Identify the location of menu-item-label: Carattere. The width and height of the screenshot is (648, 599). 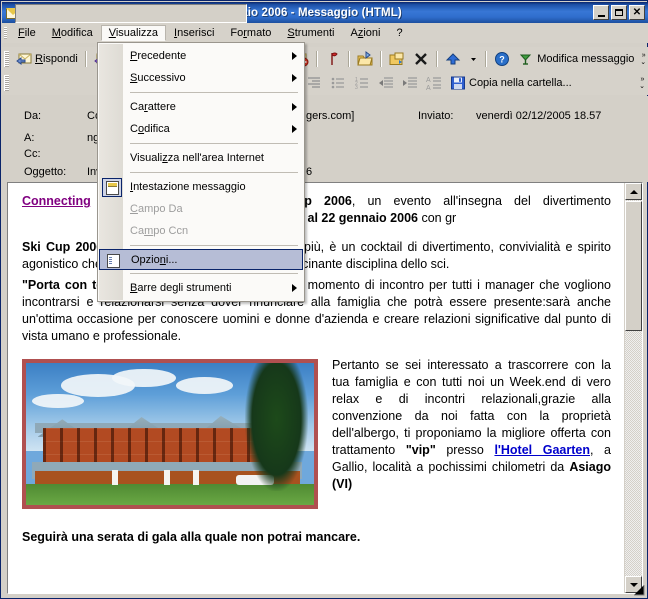
(153, 107).